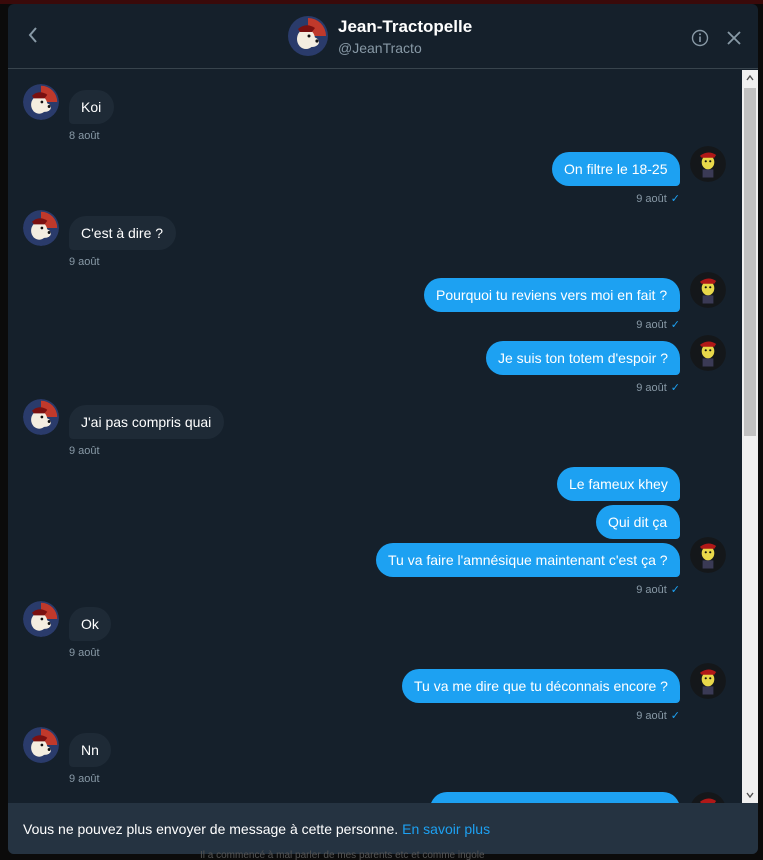 The image size is (763, 860). I want to click on incoming-message: Ok, so click(90, 624).